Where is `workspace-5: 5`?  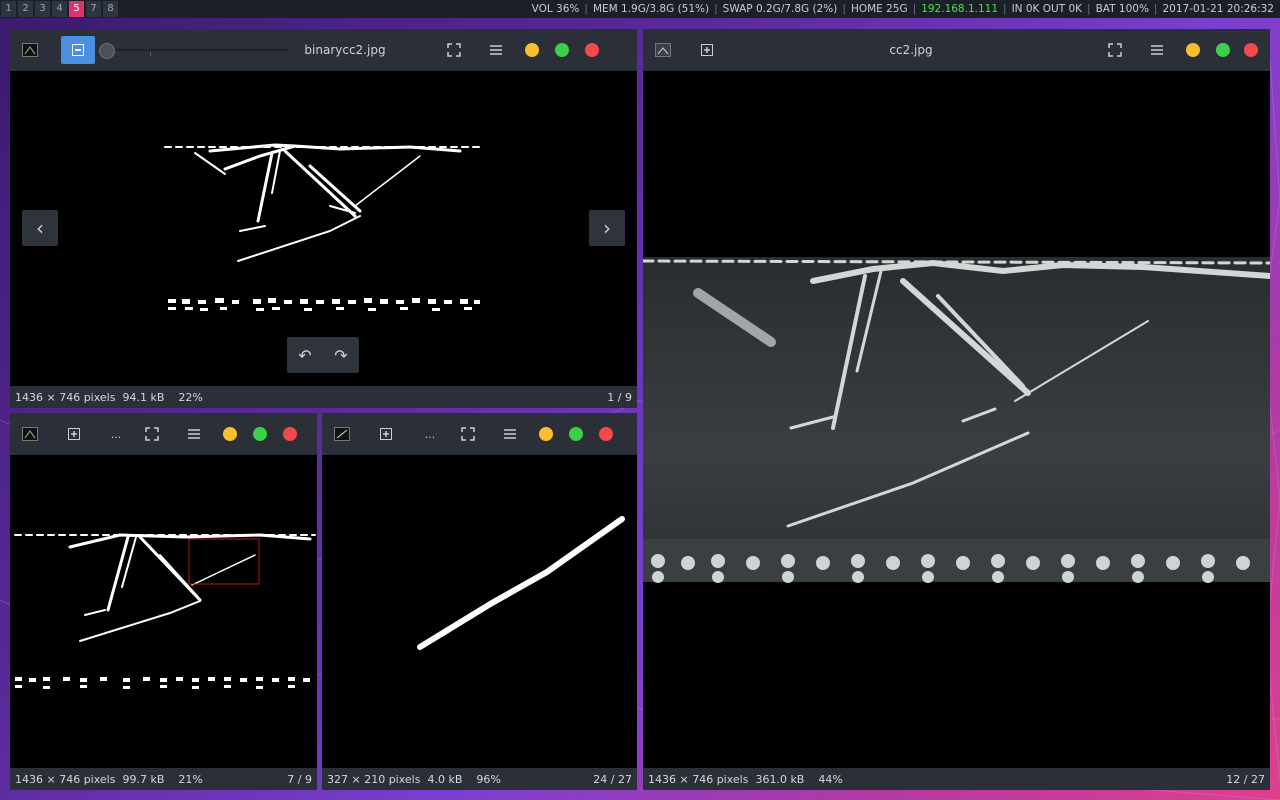
workspace-5: 5 is located at coordinates (76, 9).